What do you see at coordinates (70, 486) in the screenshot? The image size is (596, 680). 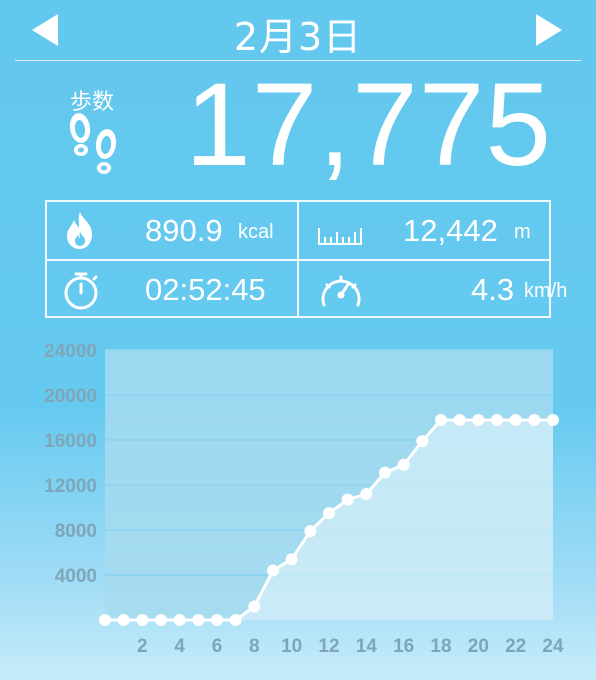 I see `y-tick-label: 12000` at bounding box center [70, 486].